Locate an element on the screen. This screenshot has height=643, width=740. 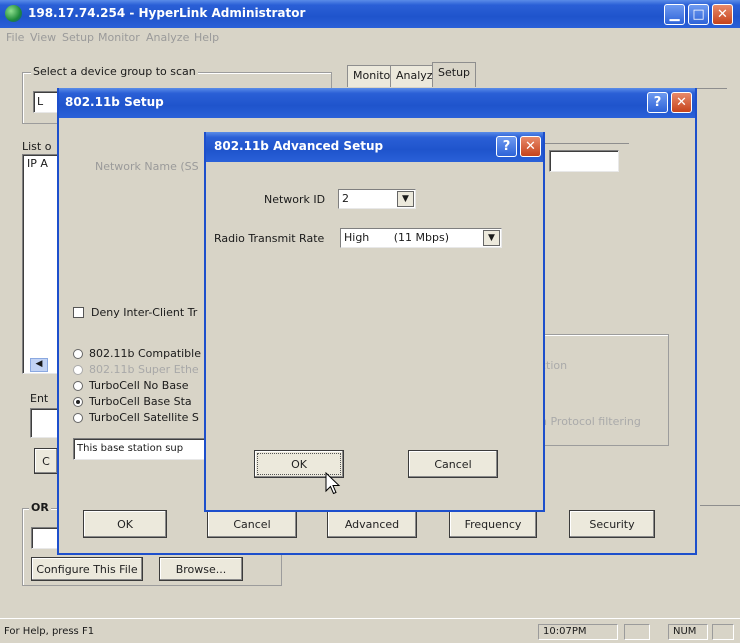
status-help-text: For Help, press F1 is located at coordinates (49, 631).